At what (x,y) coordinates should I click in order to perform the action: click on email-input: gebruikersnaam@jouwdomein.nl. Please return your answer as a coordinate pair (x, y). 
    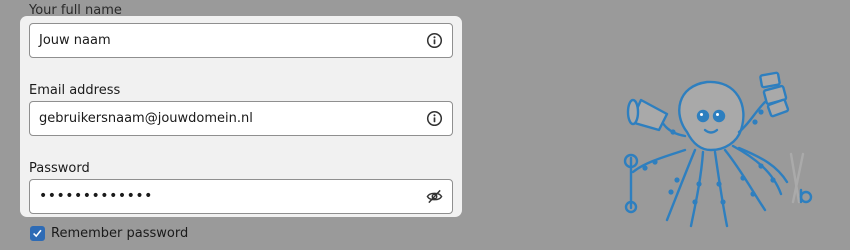
    Looking at the image, I should click on (241, 118).